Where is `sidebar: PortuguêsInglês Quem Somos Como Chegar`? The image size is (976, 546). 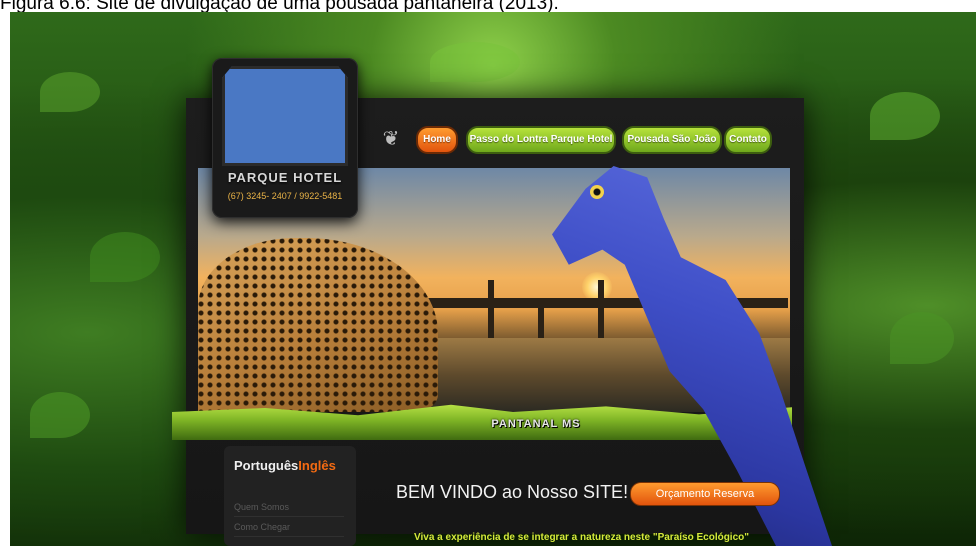 sidebar: PortuguêsInglês Quem Somos Como Chegar is located at coordinates (290, 496).